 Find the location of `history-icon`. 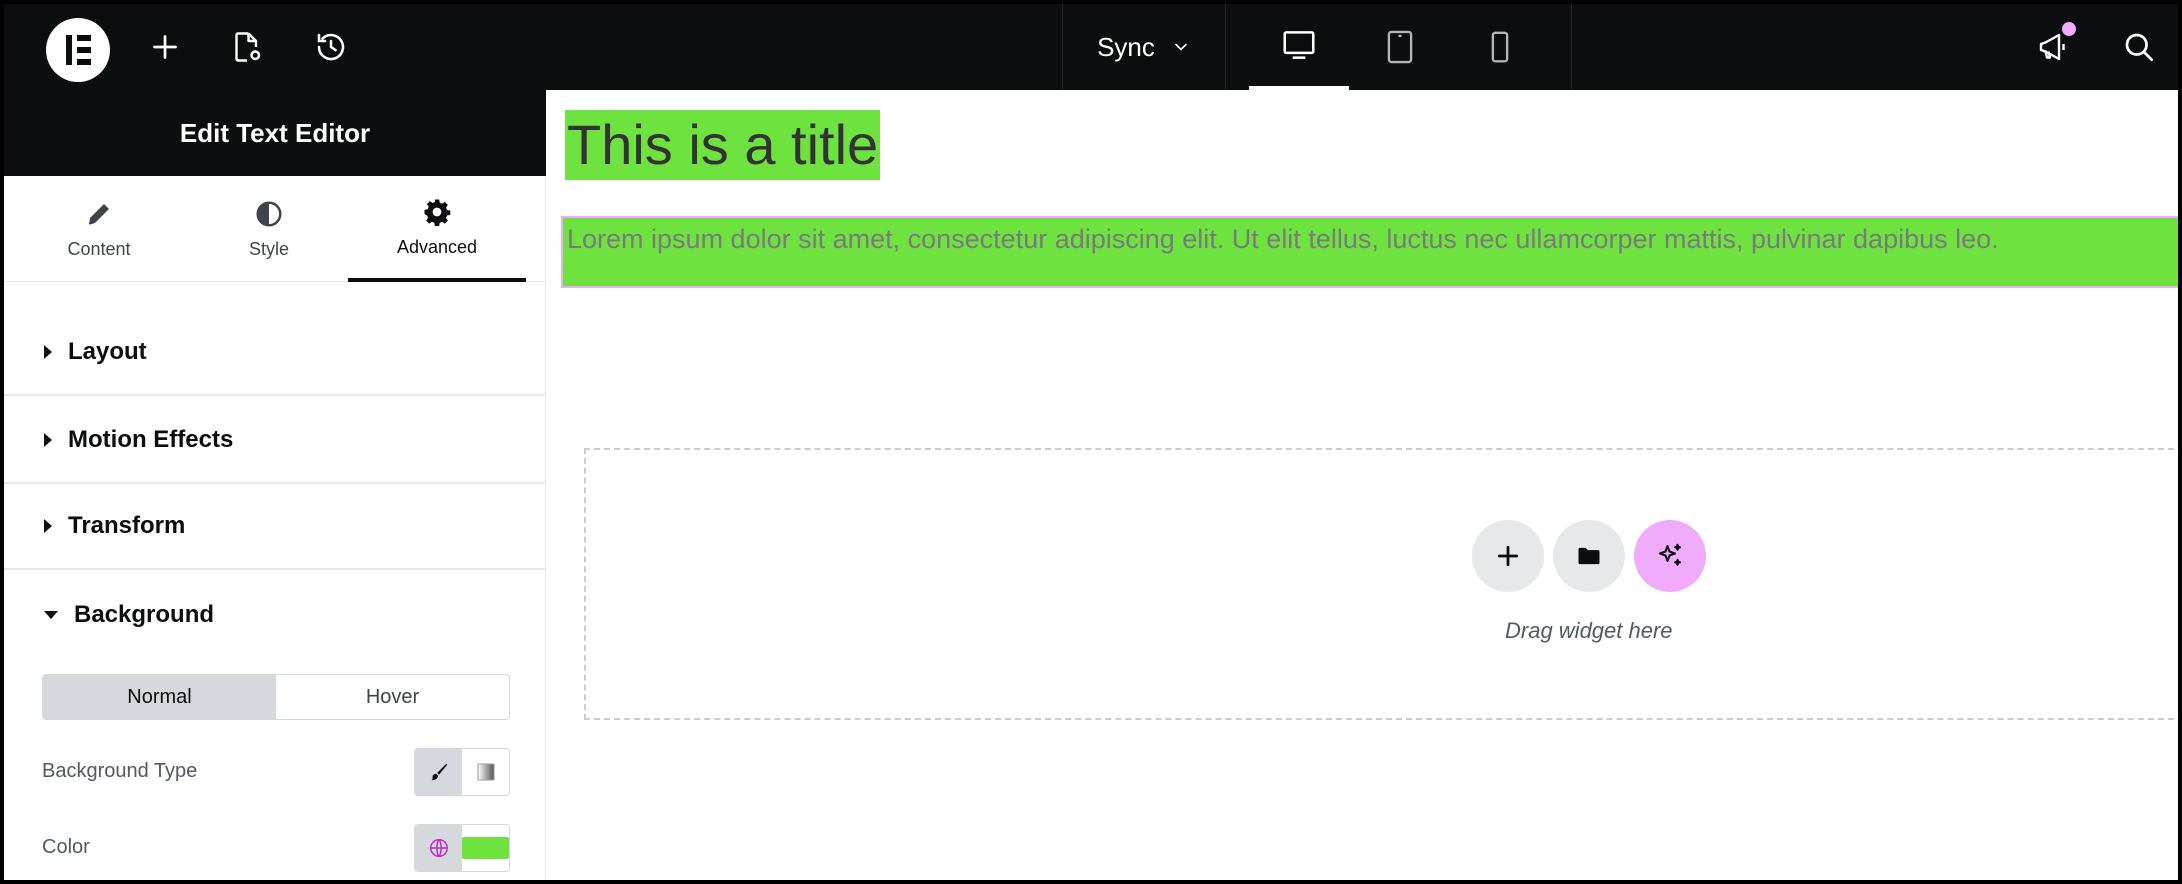

history-icon is located at coordinates (331, 47).